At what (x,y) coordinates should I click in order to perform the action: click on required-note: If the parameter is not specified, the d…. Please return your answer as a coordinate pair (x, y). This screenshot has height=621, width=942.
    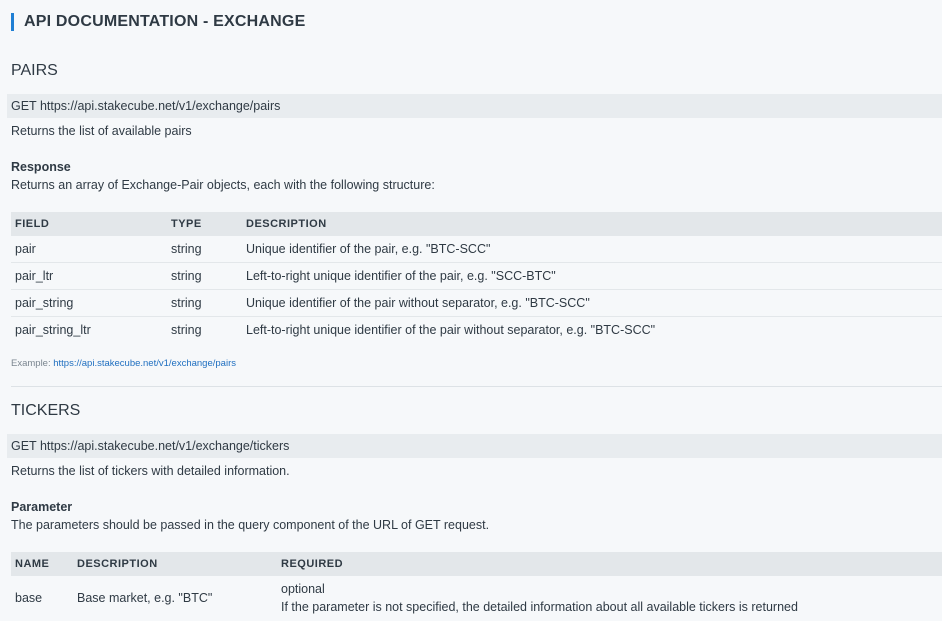
    Looking at the image, I should click on (539, 607).